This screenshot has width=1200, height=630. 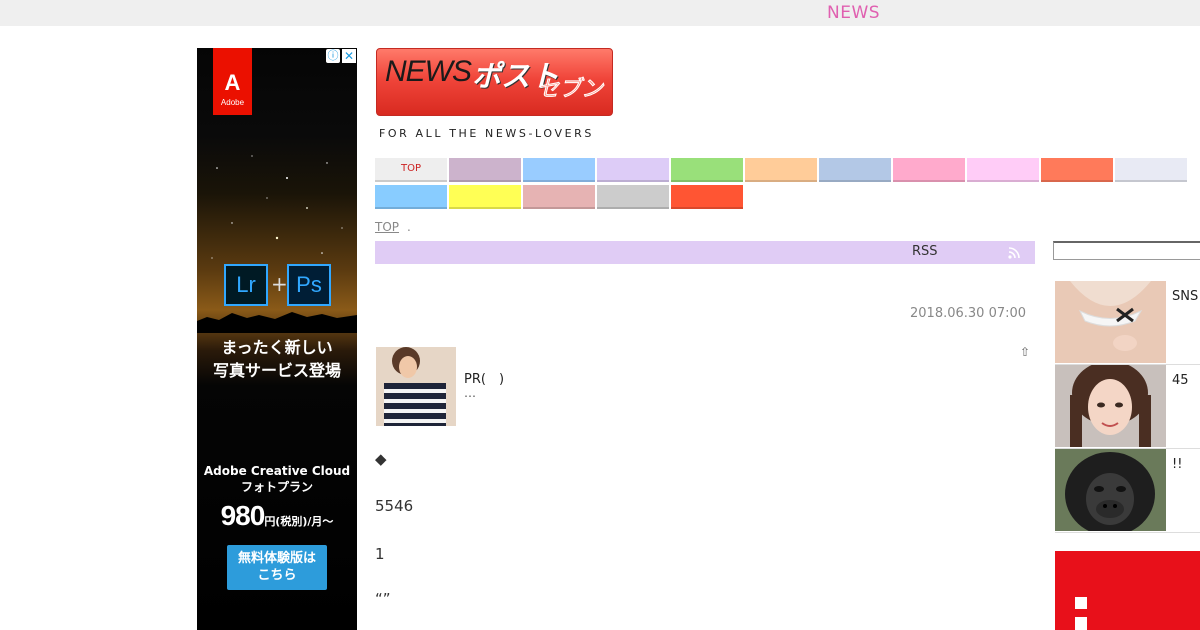 What do you see at coordinates (246, 285) in the screenshot?
I see `lightroom-icon: Lr` at bounding box center [246, 285].